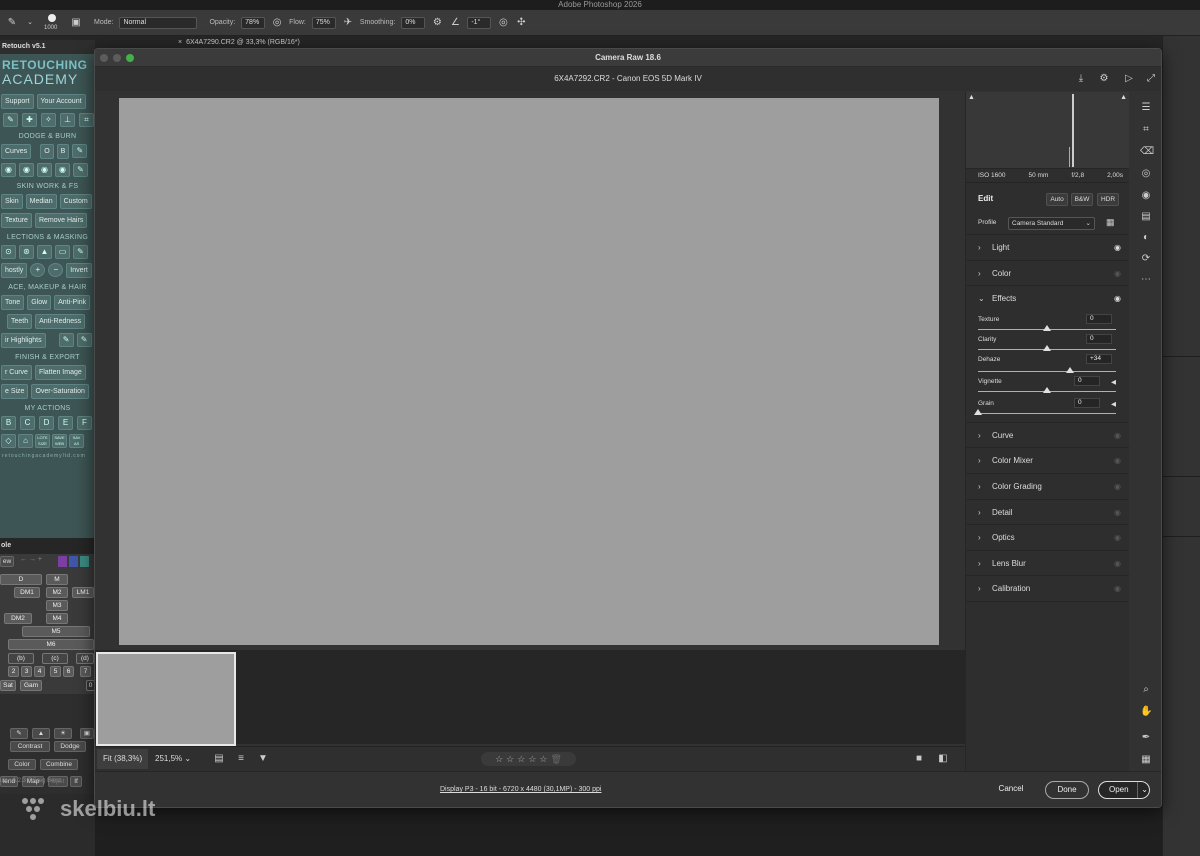 The height and width of the screenshot is (856, 1200). Describe the element at coordinates (1051, 223) in the screenshot. I see `profile-select: Camera Standard ⌄` at that location.